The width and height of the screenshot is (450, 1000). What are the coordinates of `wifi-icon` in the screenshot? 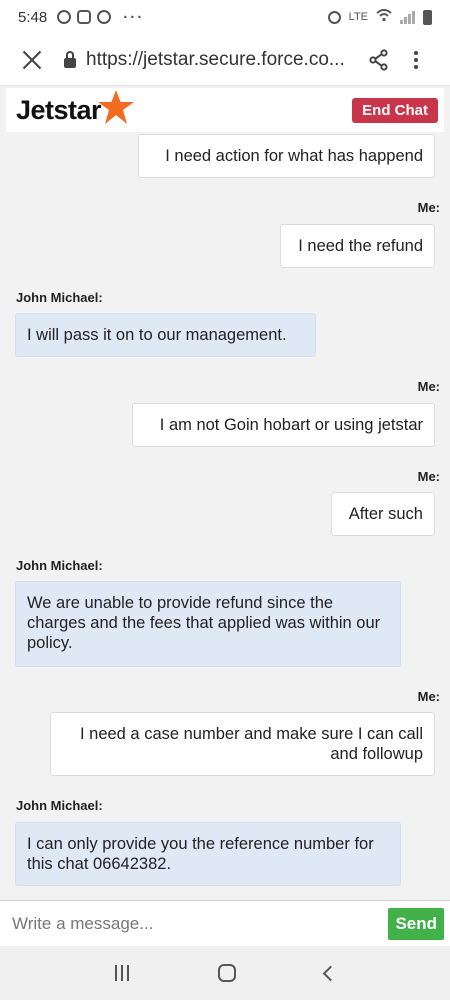 It's located at (384, 17).